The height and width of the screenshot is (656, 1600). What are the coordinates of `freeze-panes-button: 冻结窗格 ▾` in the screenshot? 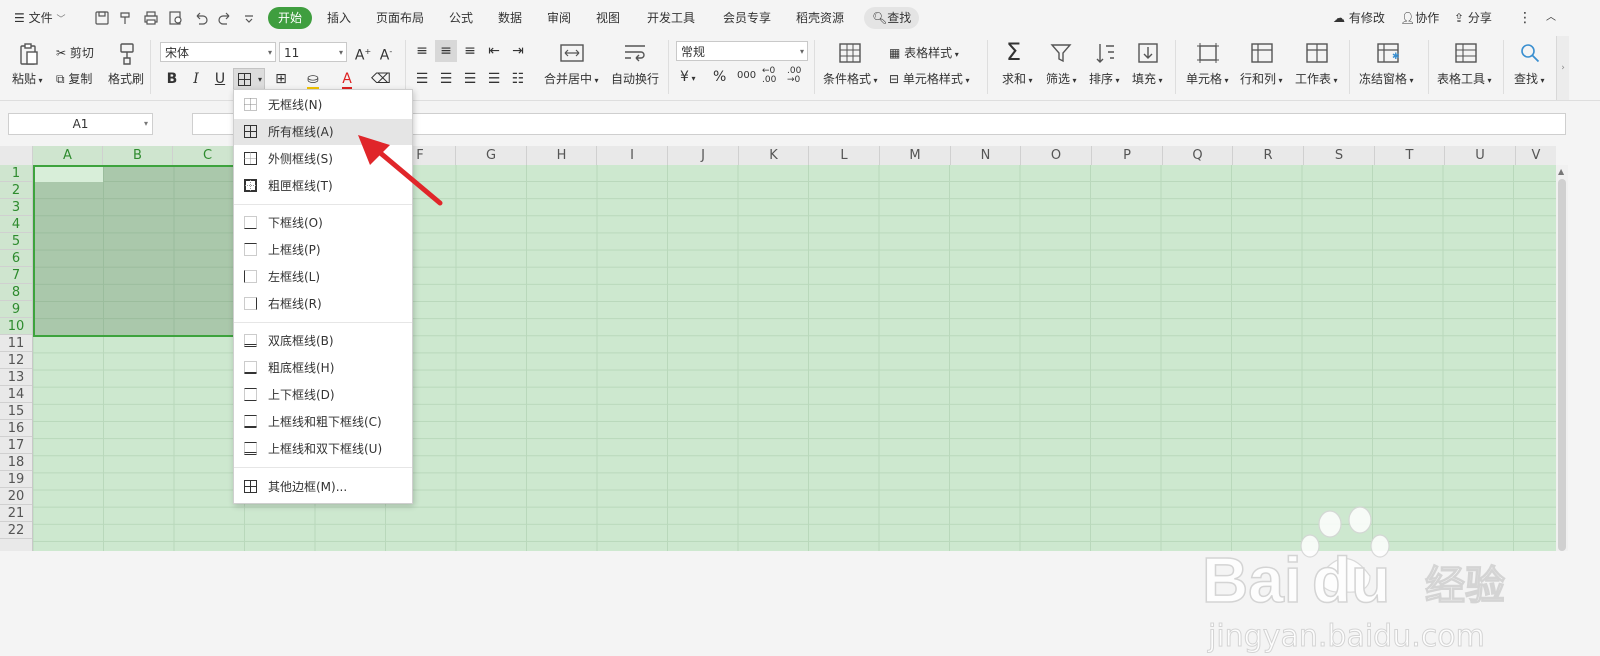 It's located at (1386, 78).